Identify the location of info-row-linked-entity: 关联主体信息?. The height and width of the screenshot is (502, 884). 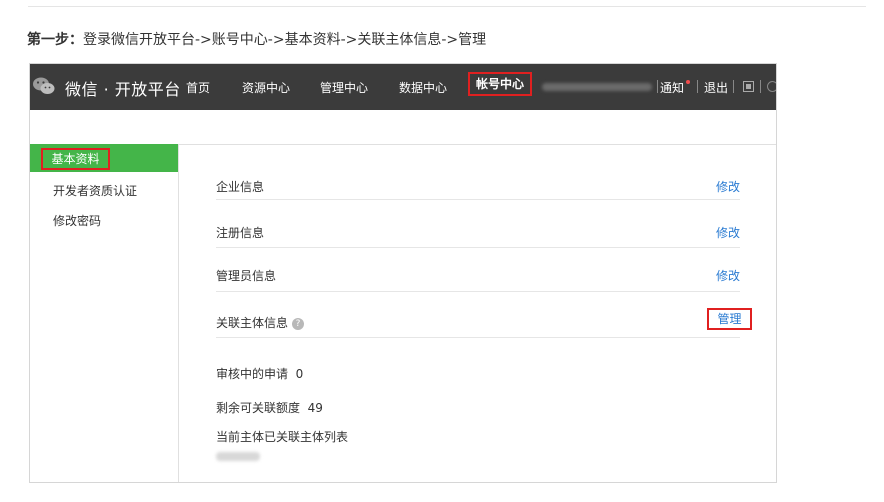
(478, 323).